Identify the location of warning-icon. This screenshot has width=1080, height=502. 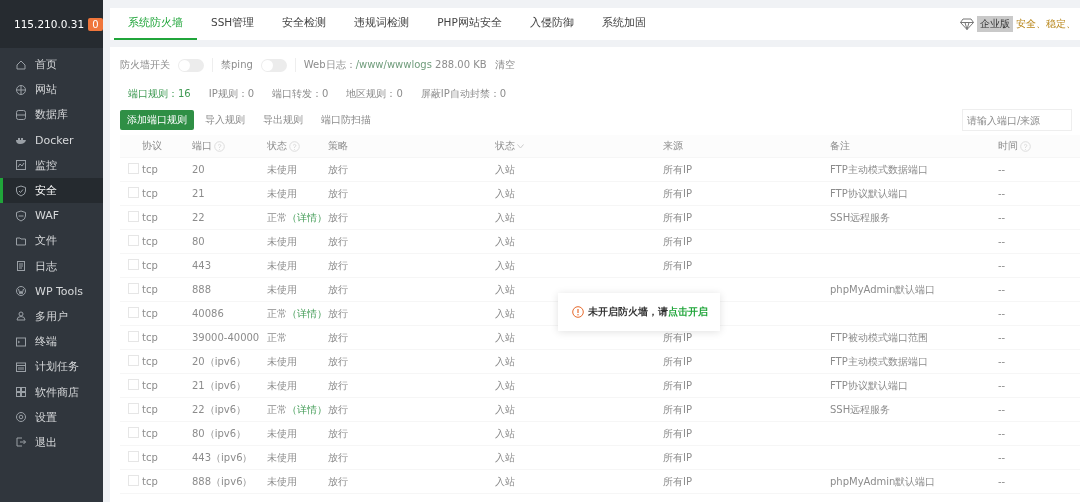
(578, 312).